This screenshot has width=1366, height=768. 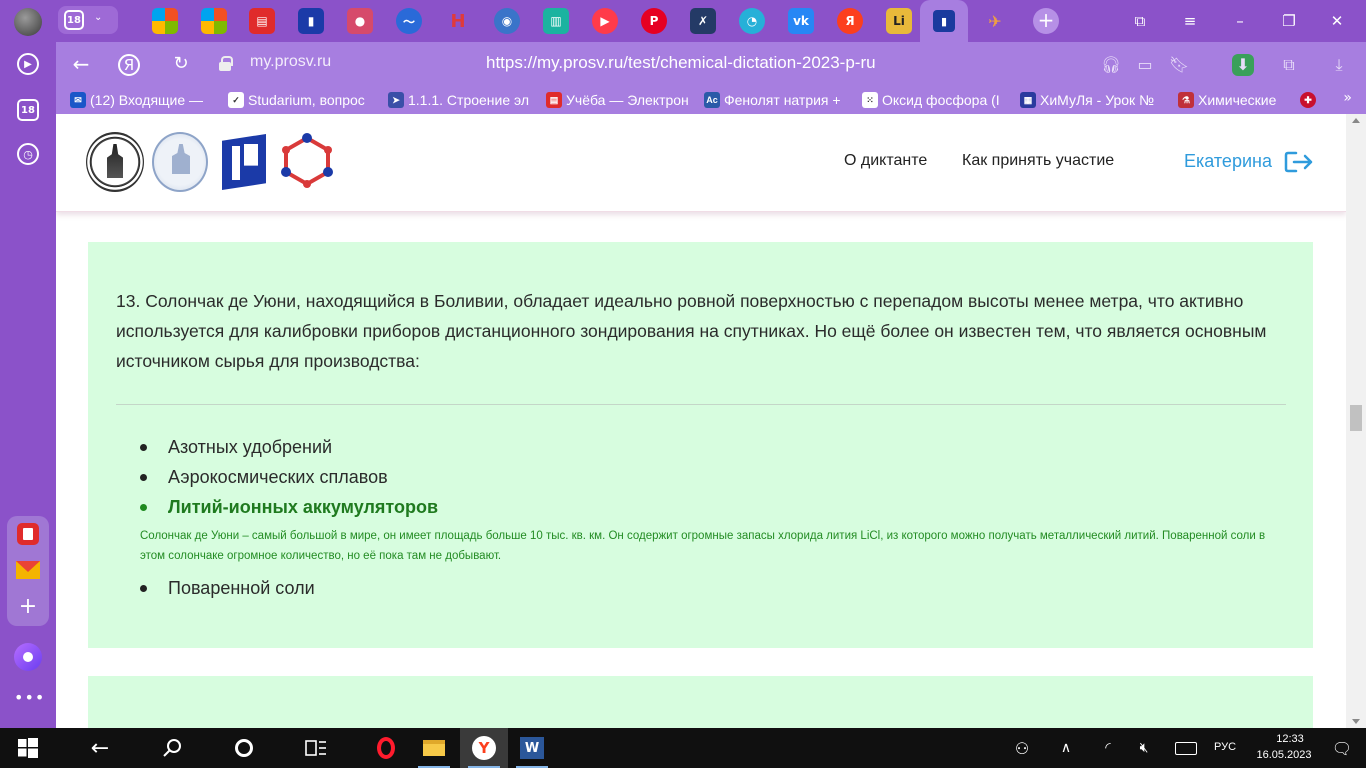 I want to click on reload-button: ↻, so click(x=181, y=65).